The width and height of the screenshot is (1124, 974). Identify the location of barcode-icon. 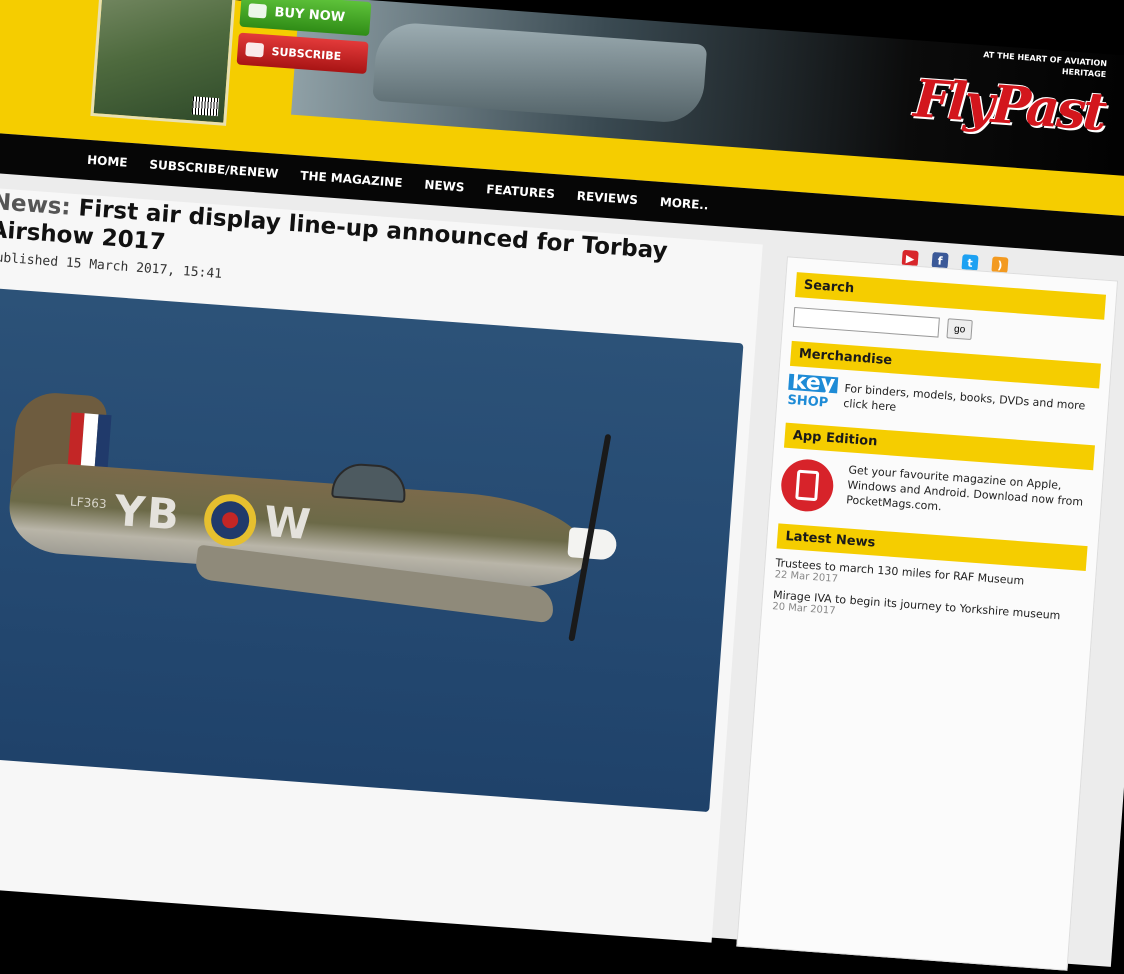
(205, 106).